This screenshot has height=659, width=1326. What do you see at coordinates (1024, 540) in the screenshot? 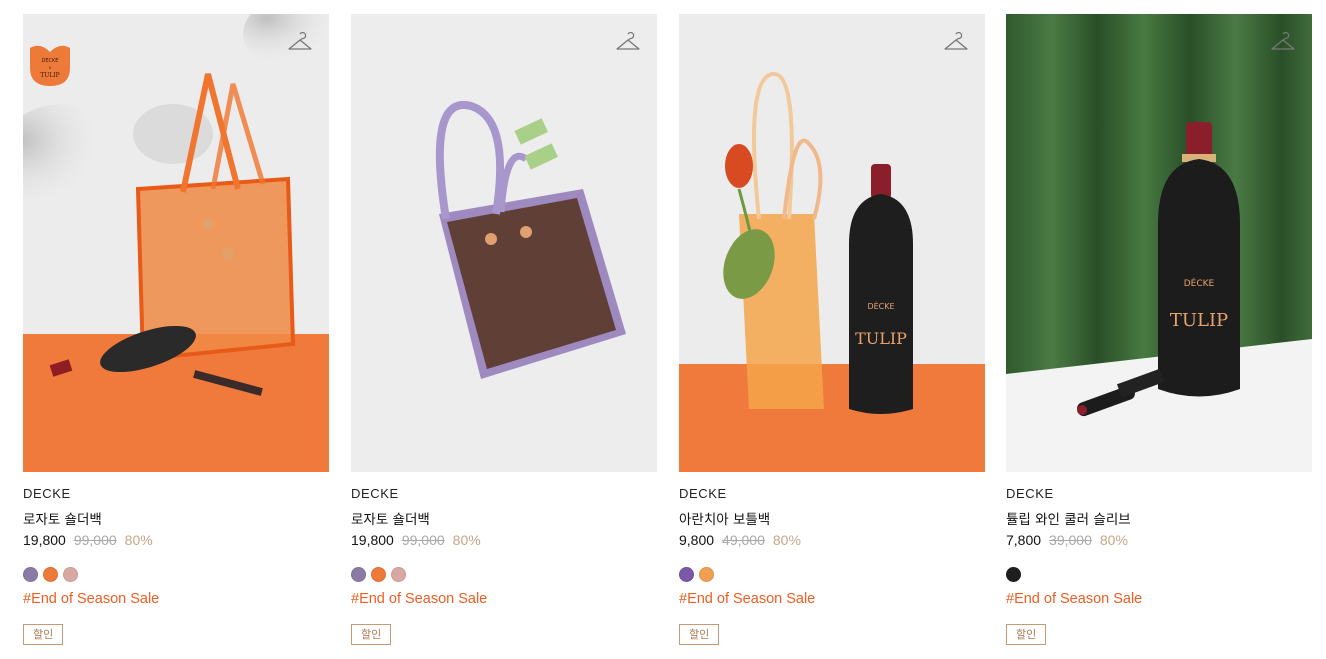
I see `sale-price: 7,800` at bounding box center [1024, 540].